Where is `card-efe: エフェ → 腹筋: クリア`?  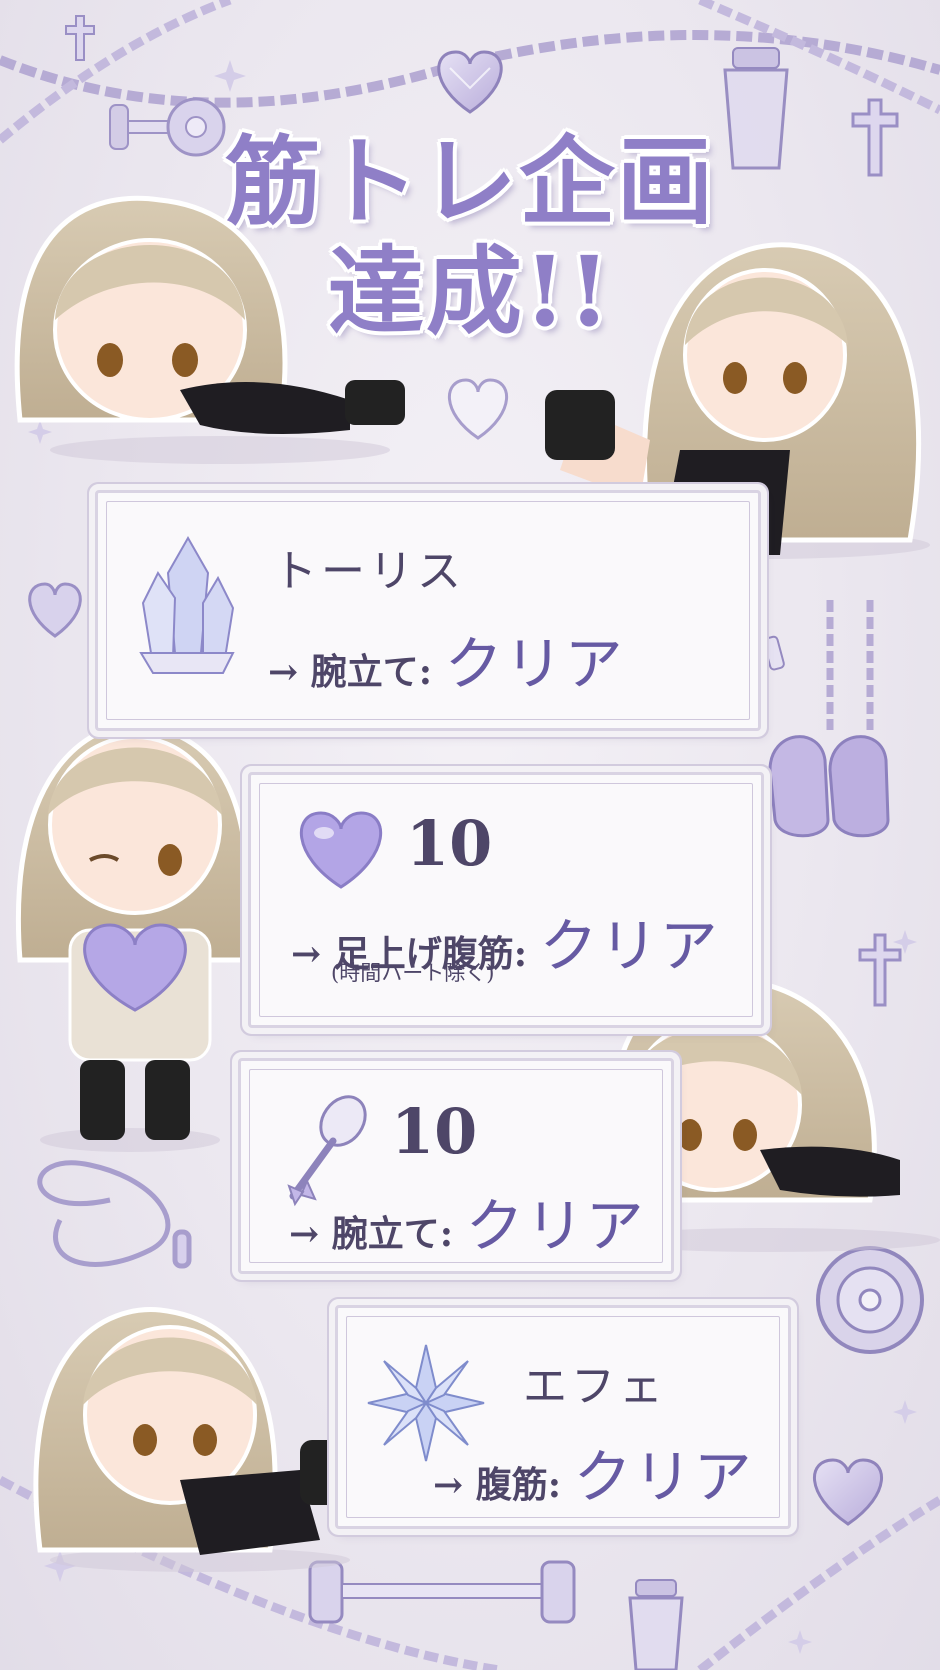 card-efe: エフェ → 腹筋: クリア is located at coordinates (563, 1417).